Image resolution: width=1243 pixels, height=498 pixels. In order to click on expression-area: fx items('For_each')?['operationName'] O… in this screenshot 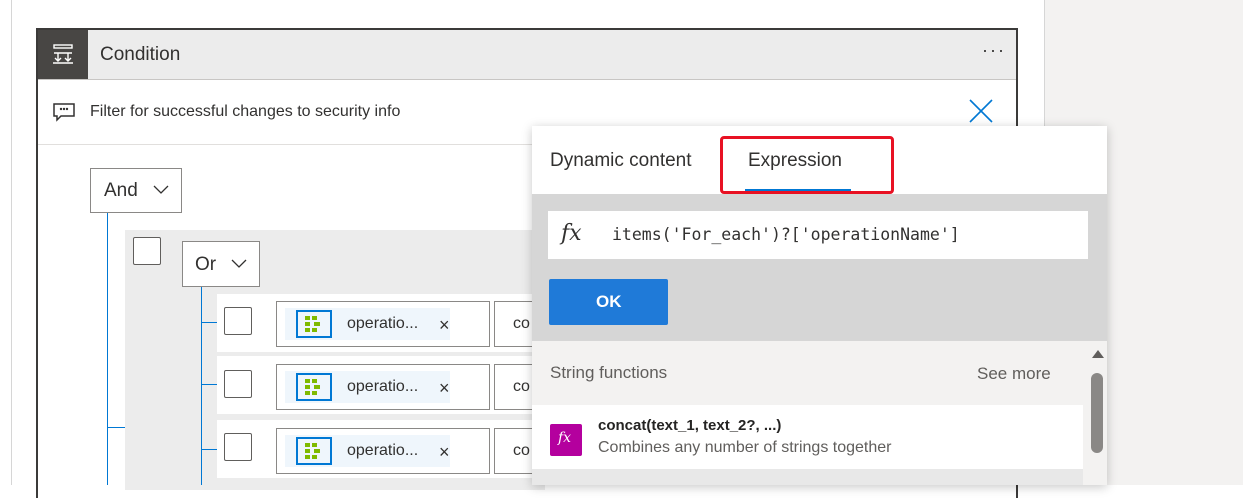, I will do `click(819, 267)`.